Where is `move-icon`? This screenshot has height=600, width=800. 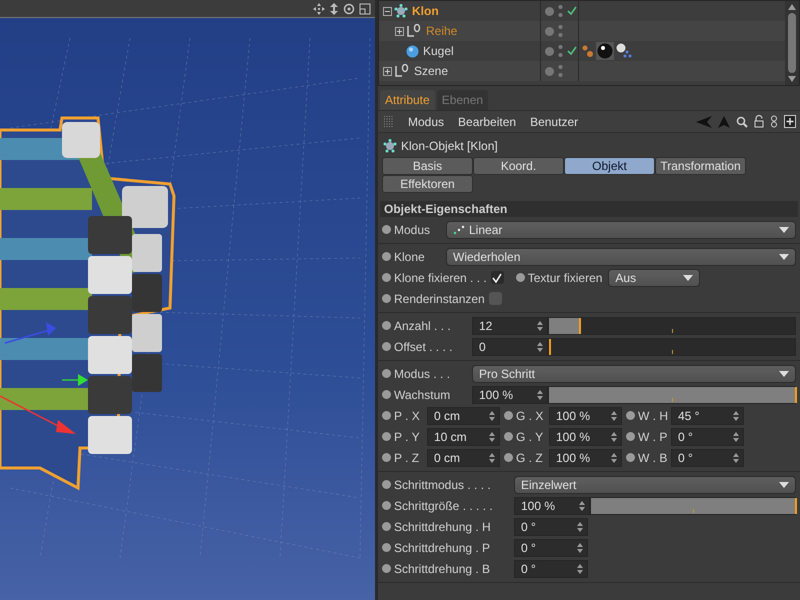 move-icon is located at coordinates (319, 8).